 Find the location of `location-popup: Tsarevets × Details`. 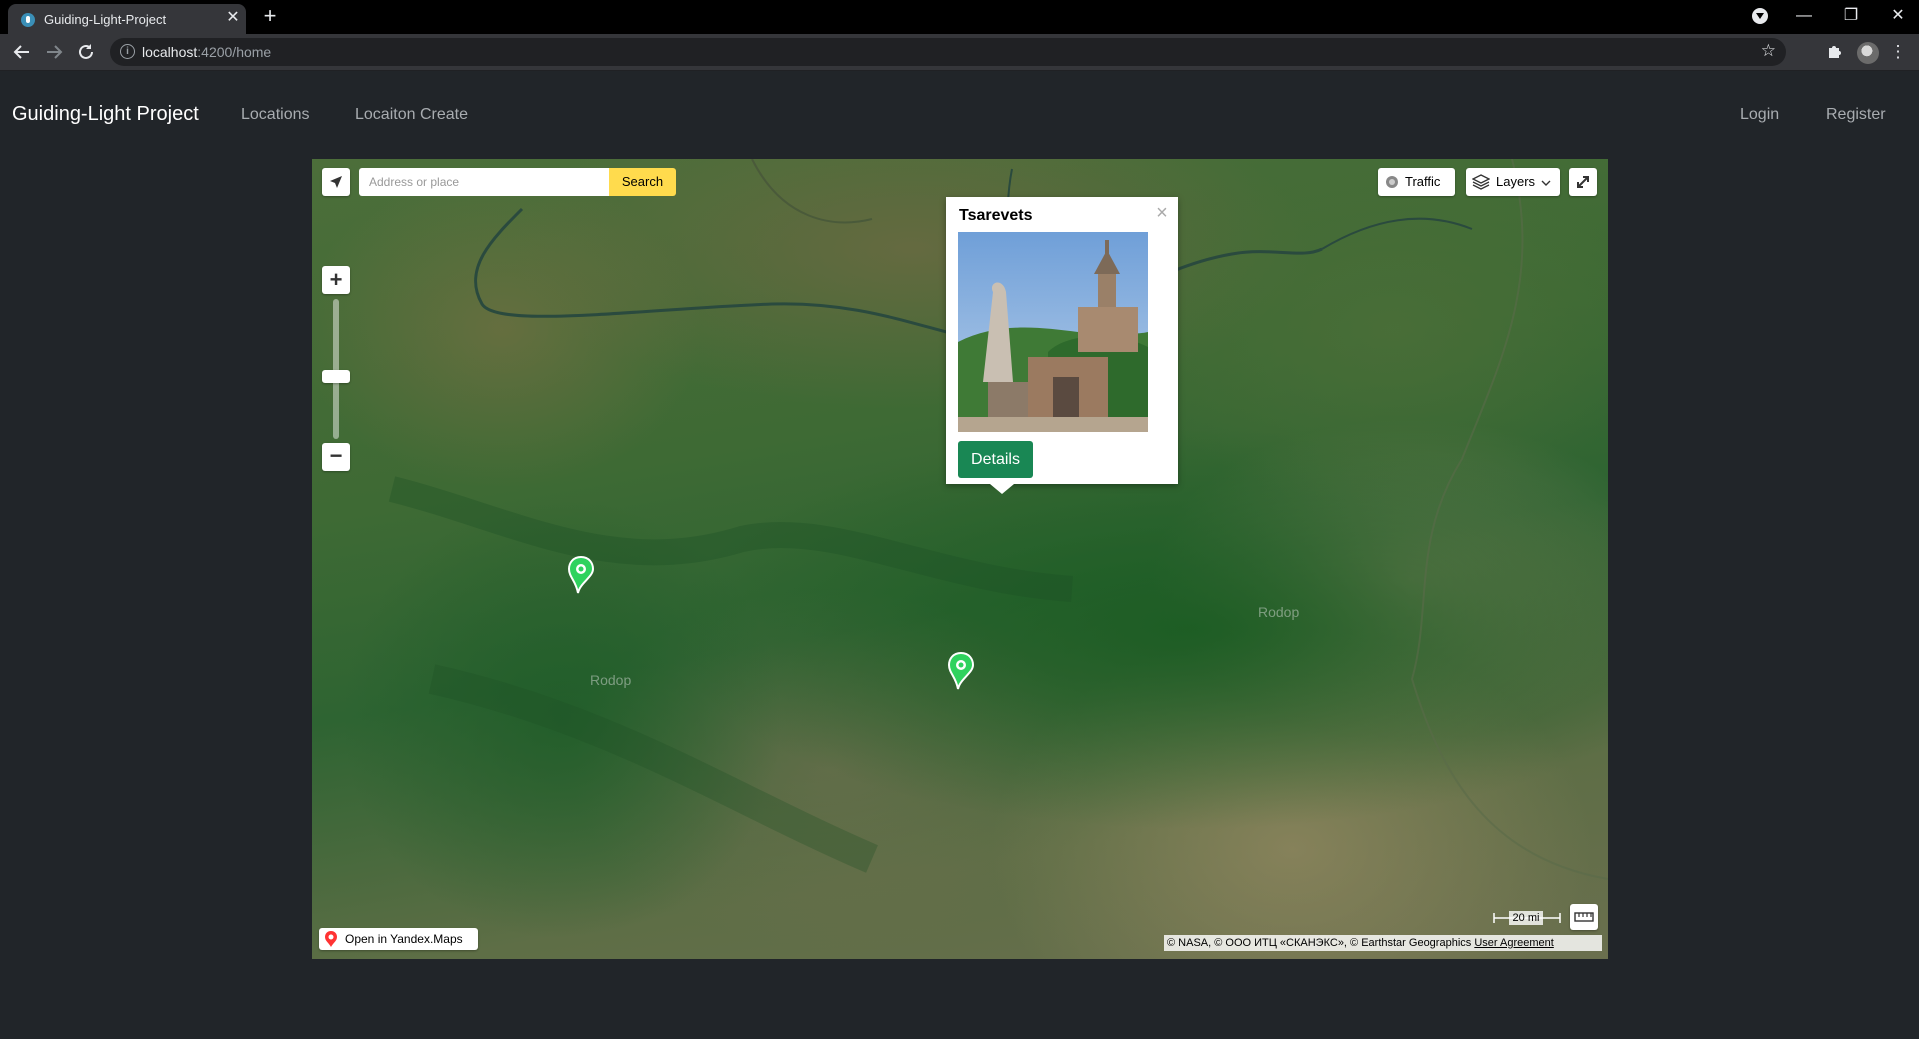

location-popup: Tsarevets × Details is located at coordinates (1062, 345).